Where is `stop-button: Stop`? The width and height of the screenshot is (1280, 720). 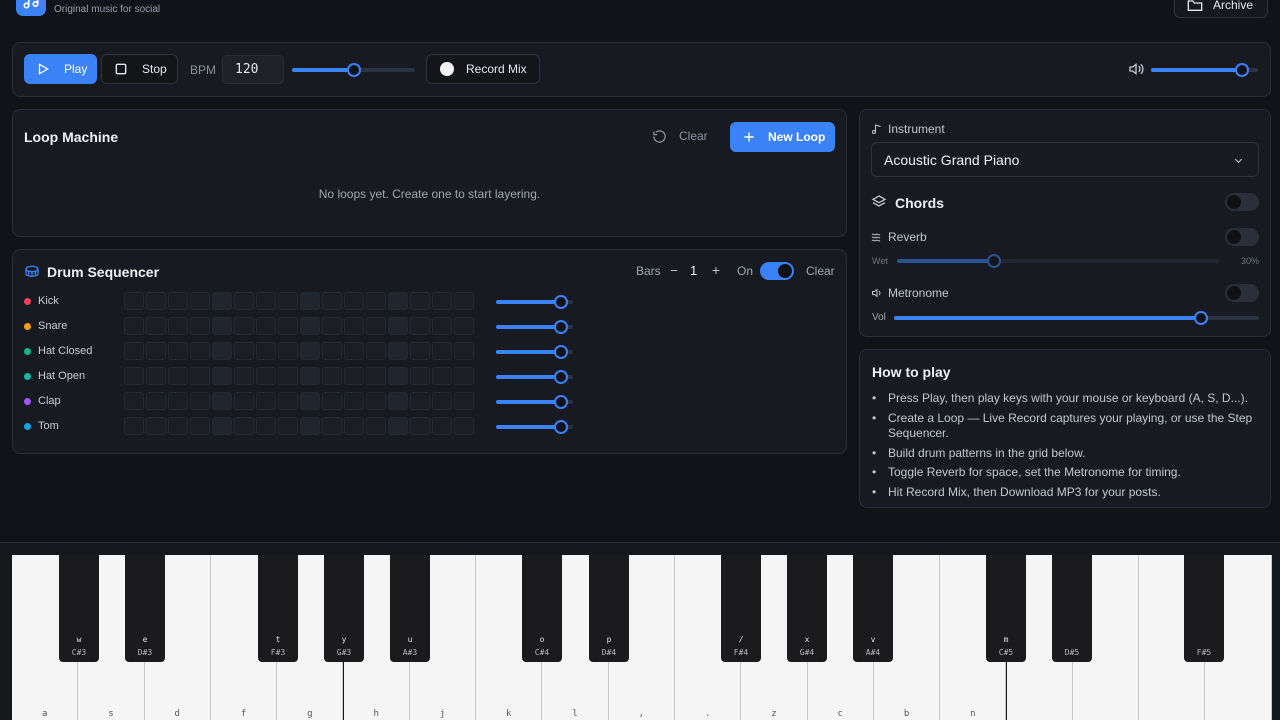 stop-button: Stop is located at coordinates (139, 69).